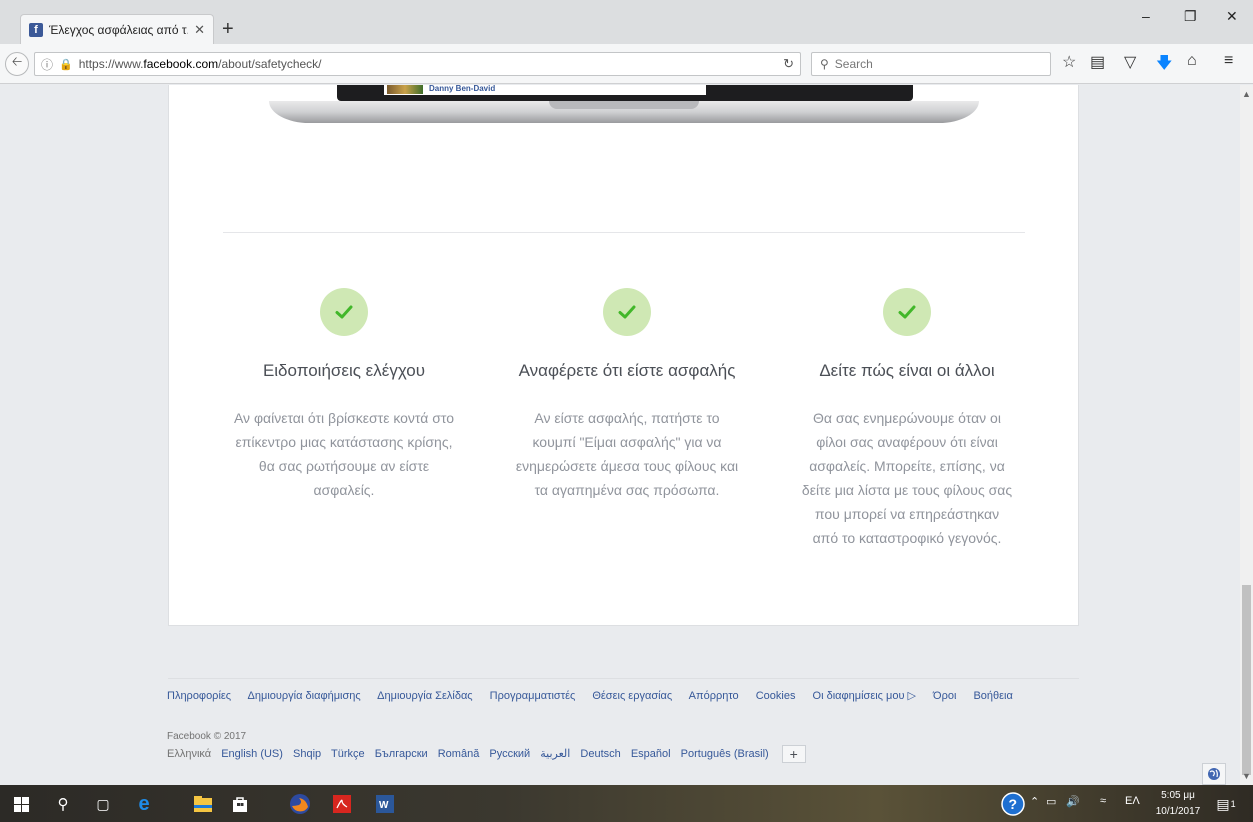  I want to click on ad-choices-icon: ▷, so click(912, 696).